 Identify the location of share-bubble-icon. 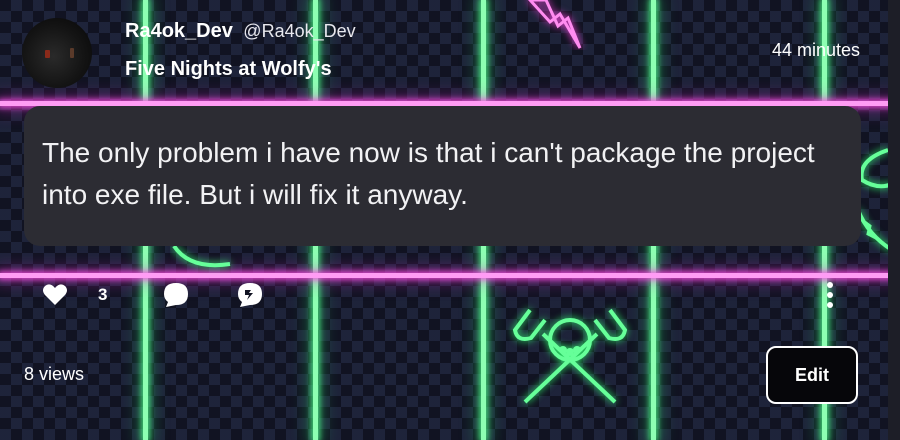
(250, 295).